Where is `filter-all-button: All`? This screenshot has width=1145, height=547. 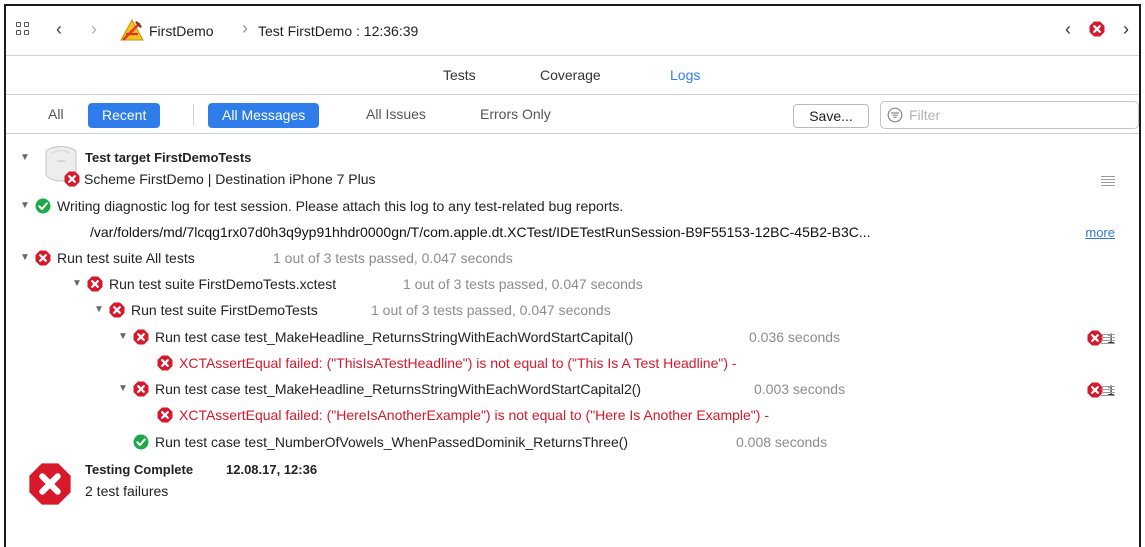 filter-all-button: All is located at coordinates (56, 114).